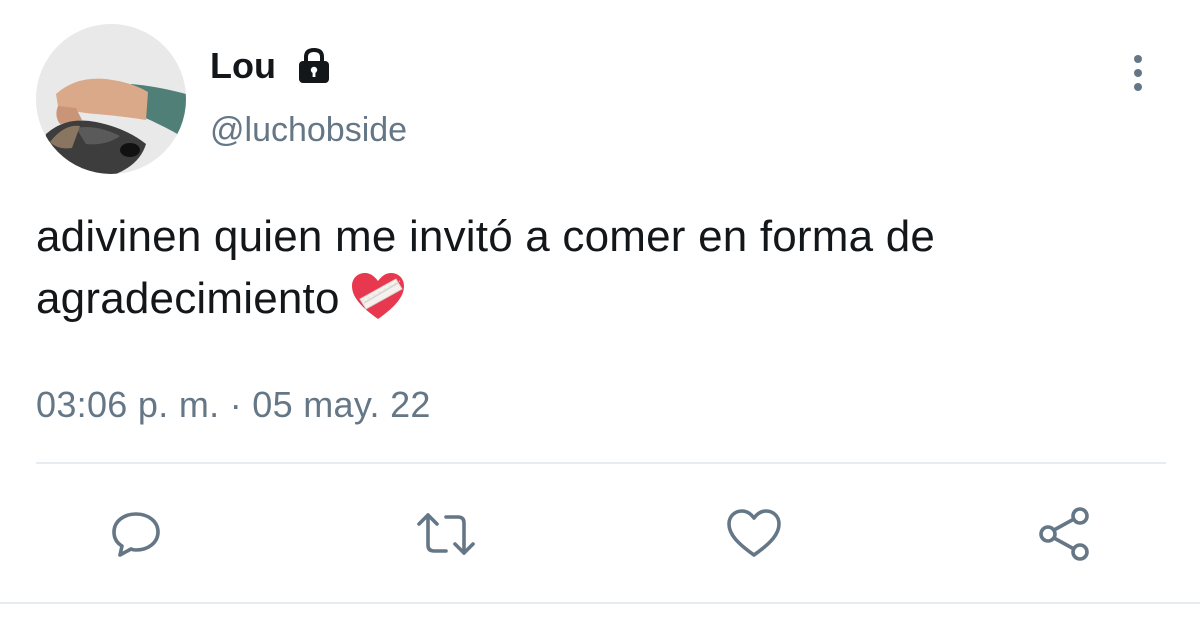  What do you see at coordinates (308, 130) in the screenshot?
I see `user-handle: @luchobside` at bounding box center [308, 130].